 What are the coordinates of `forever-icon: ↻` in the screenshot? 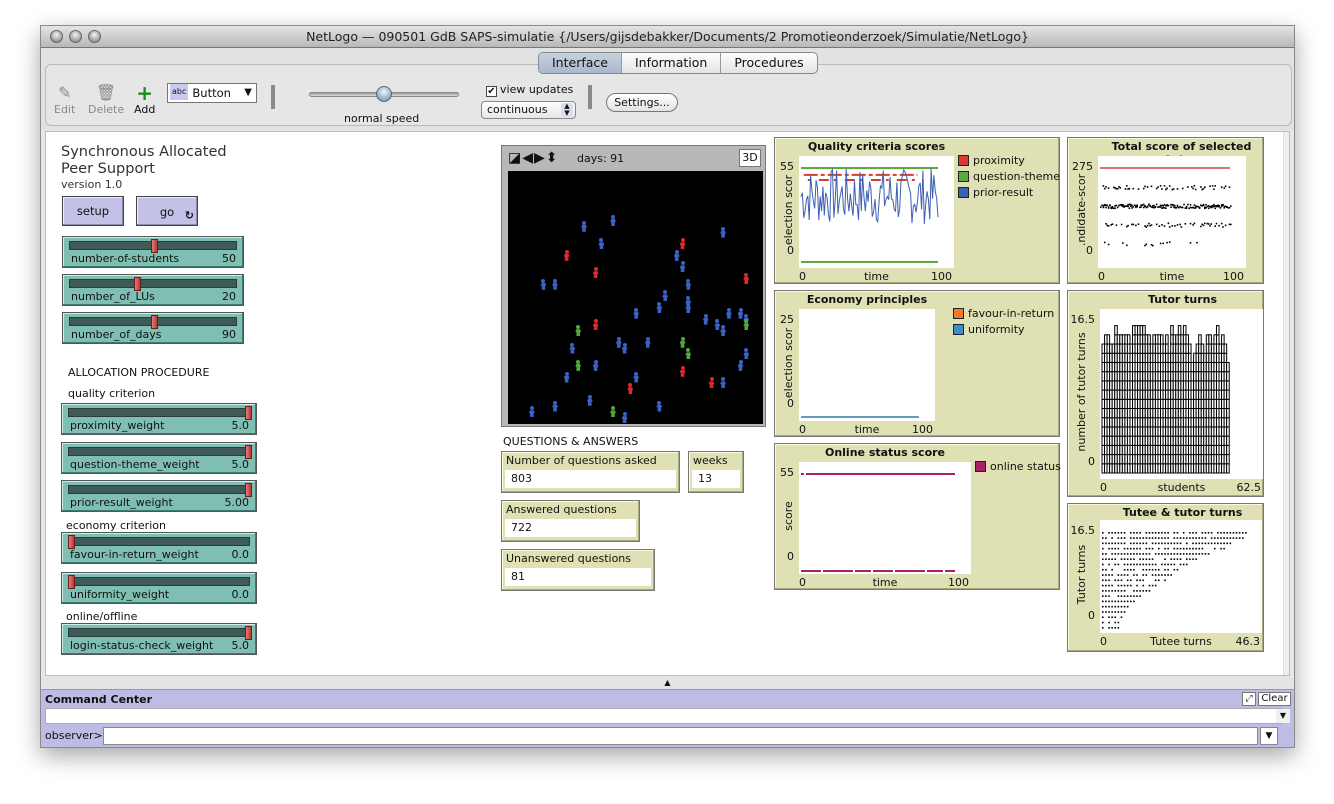 It's located at (189, 215).